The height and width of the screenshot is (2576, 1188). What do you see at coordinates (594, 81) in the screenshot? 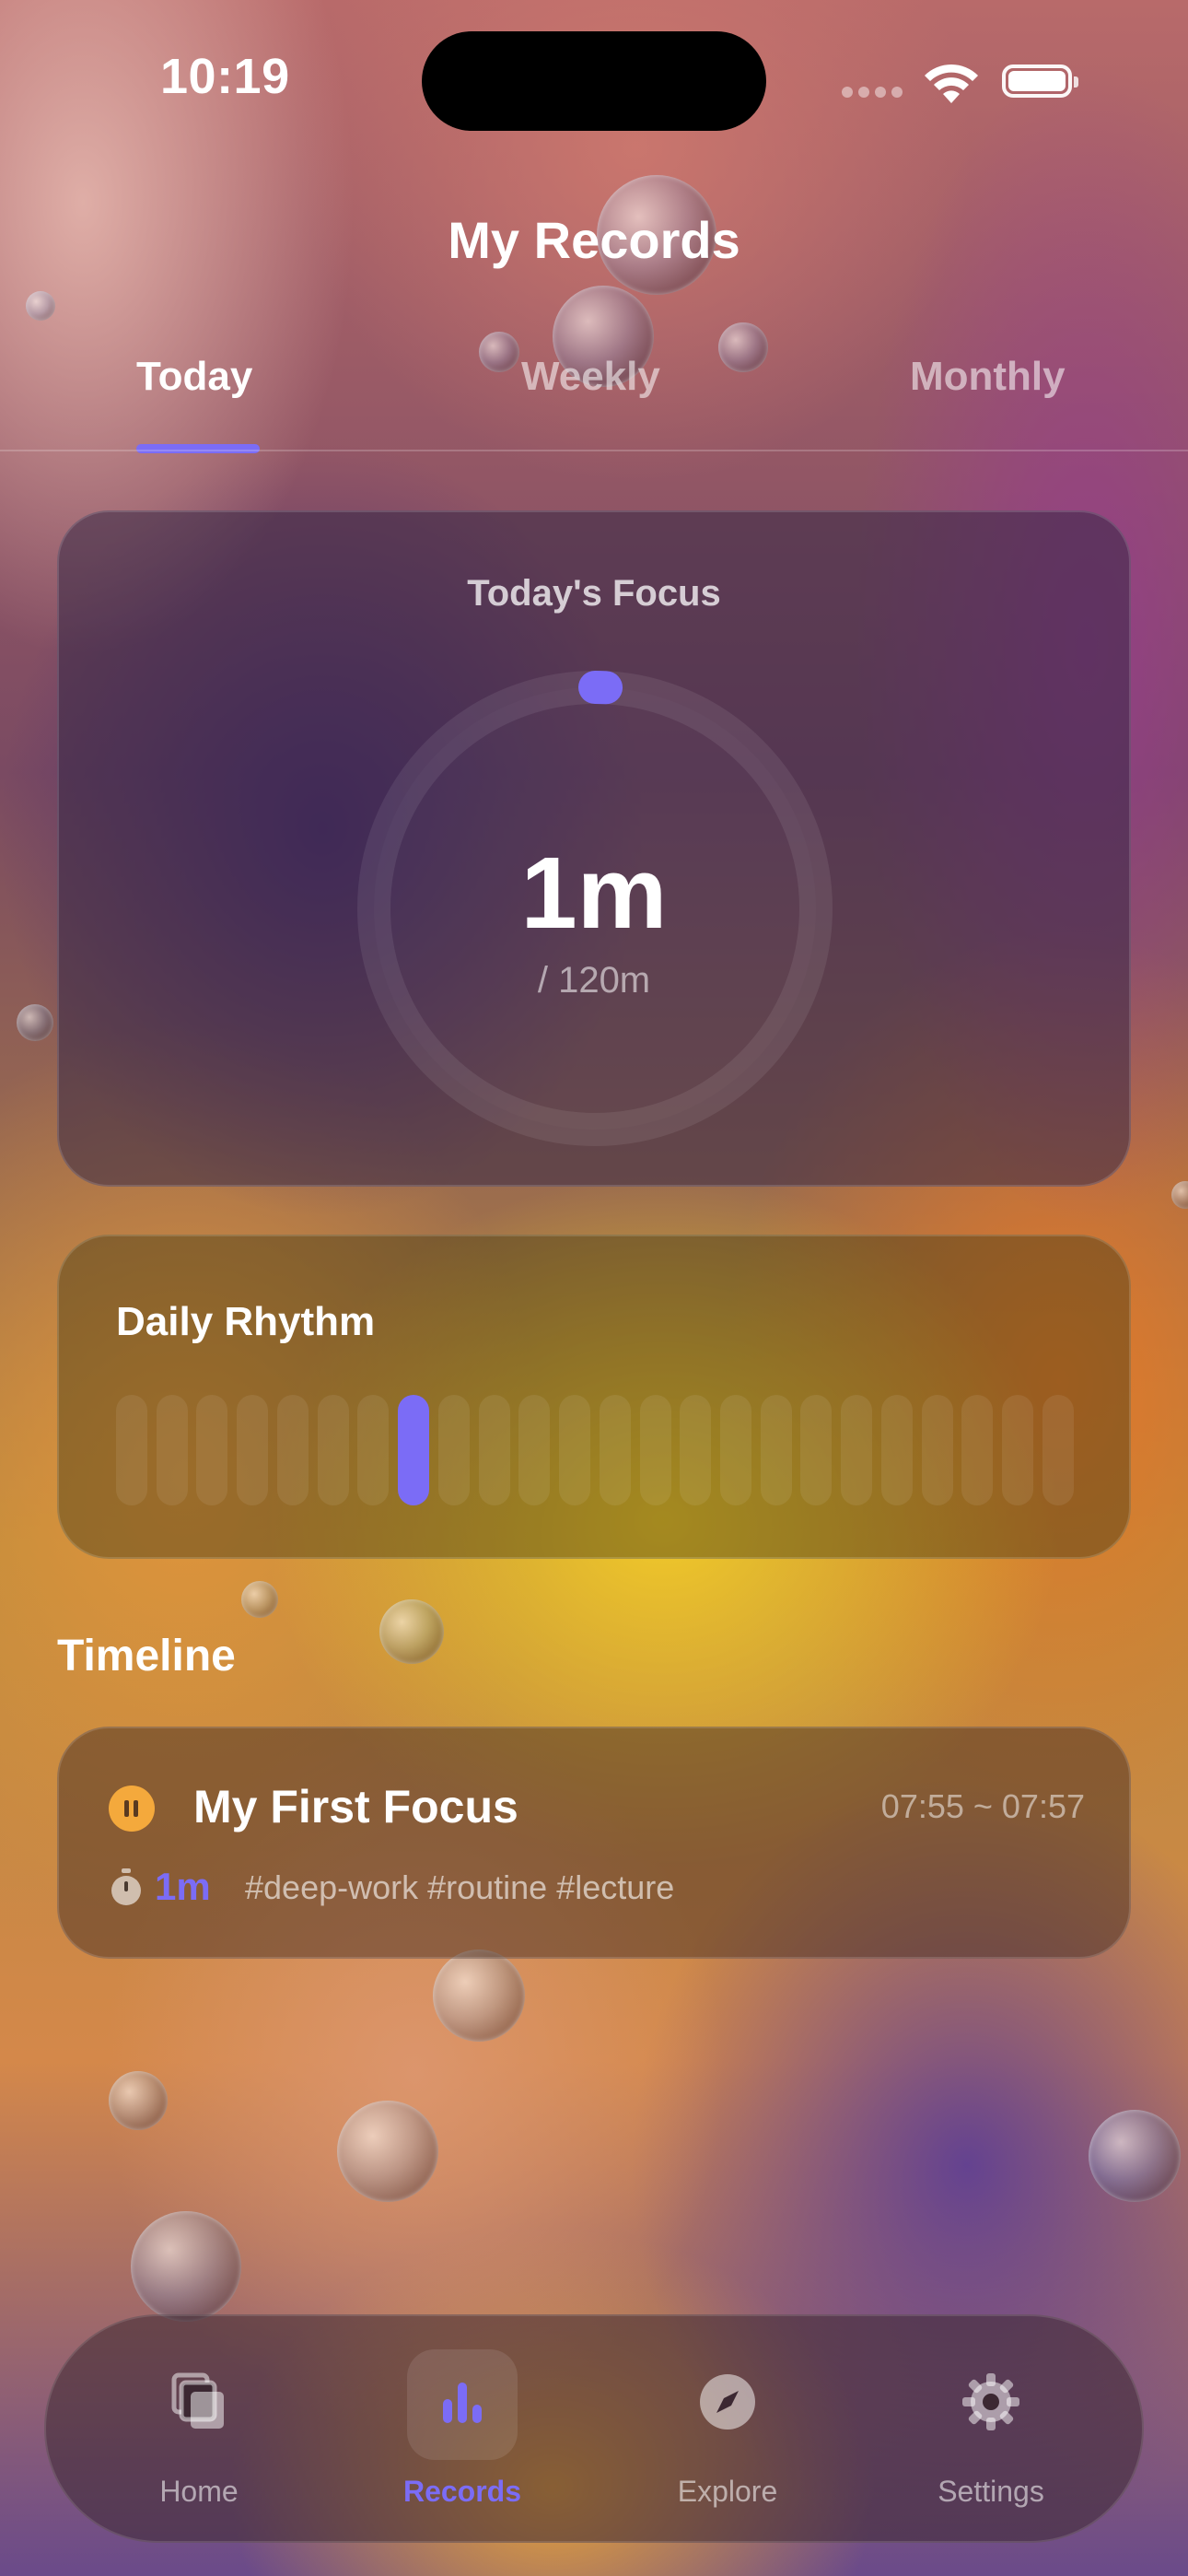
I see `dynamic-island` at bounding box center [594, 81].